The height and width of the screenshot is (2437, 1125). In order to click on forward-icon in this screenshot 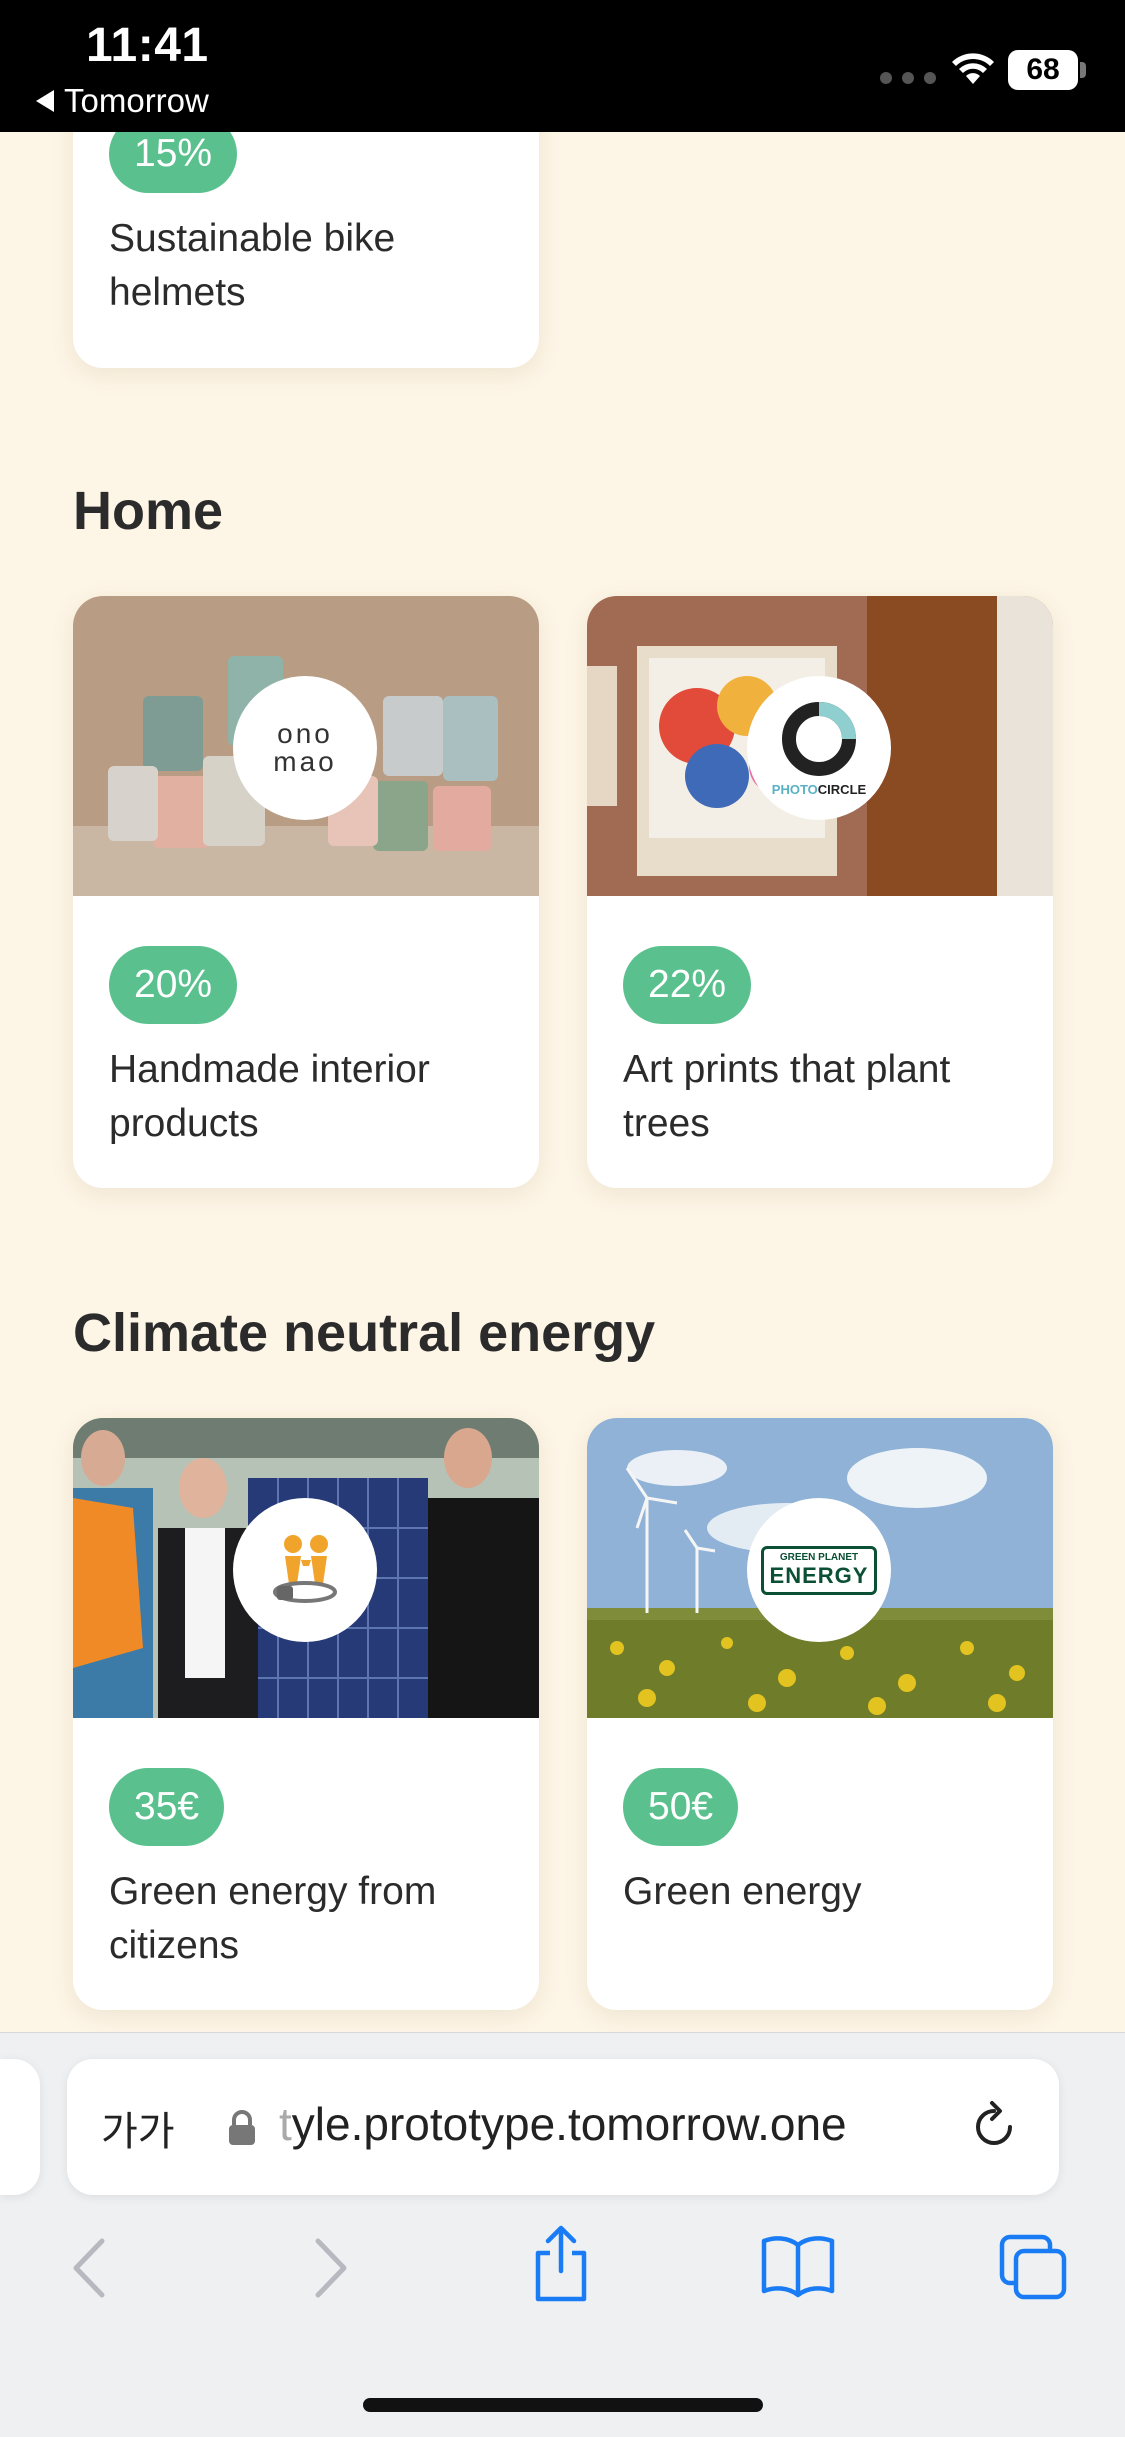, I will do `click(331, 2268)`.